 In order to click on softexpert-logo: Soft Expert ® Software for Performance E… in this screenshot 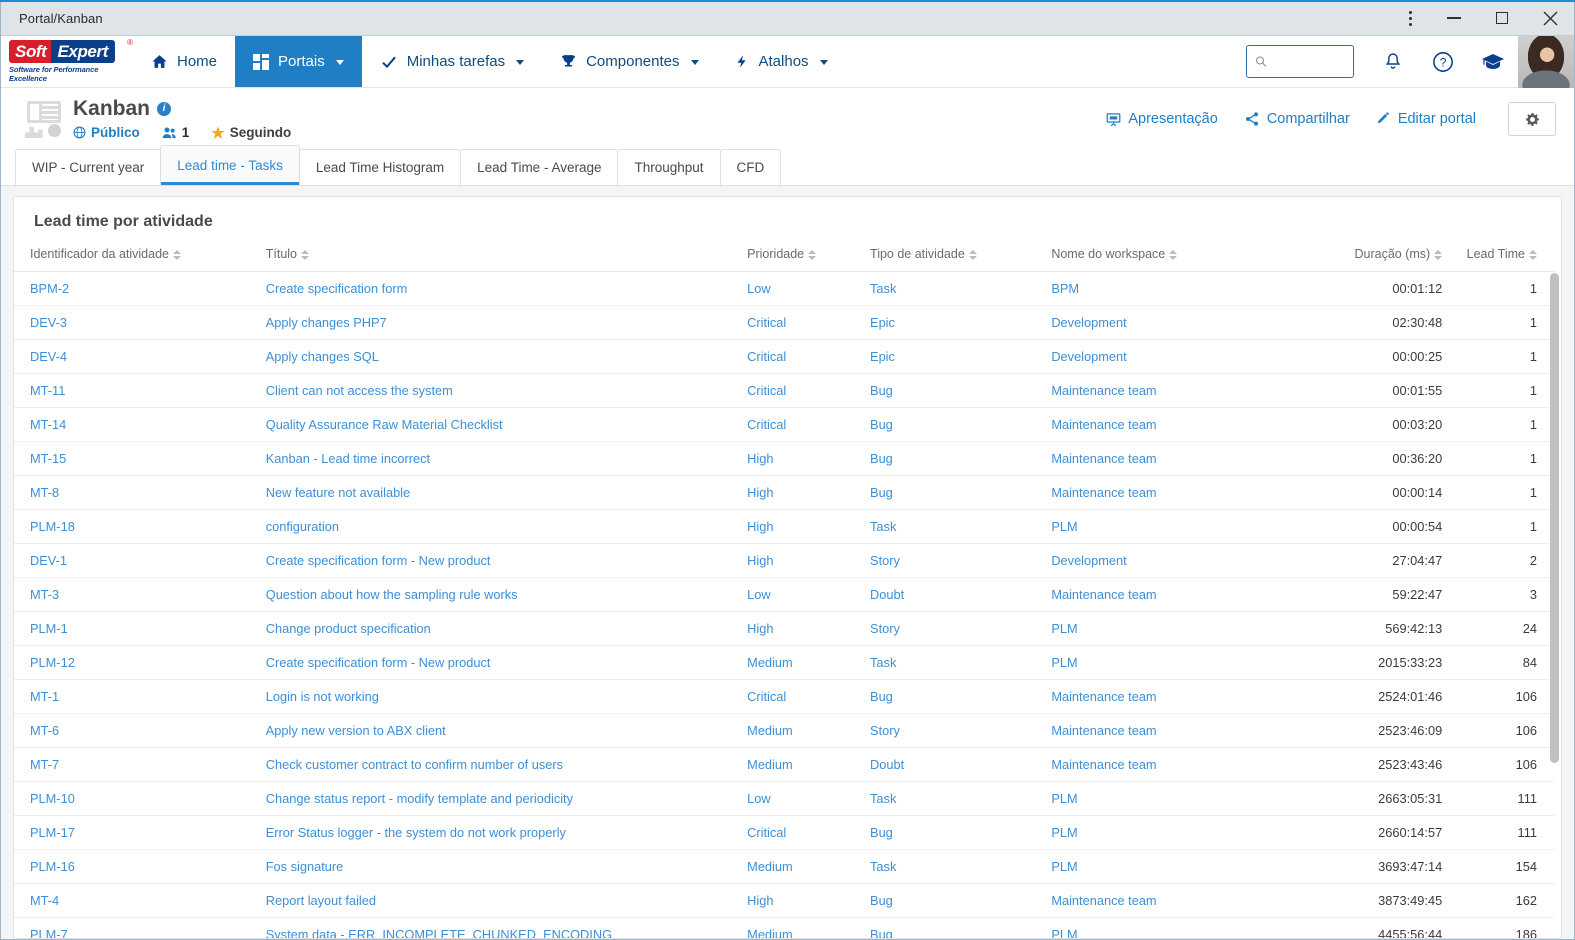, I will do `click(67, 61)`.